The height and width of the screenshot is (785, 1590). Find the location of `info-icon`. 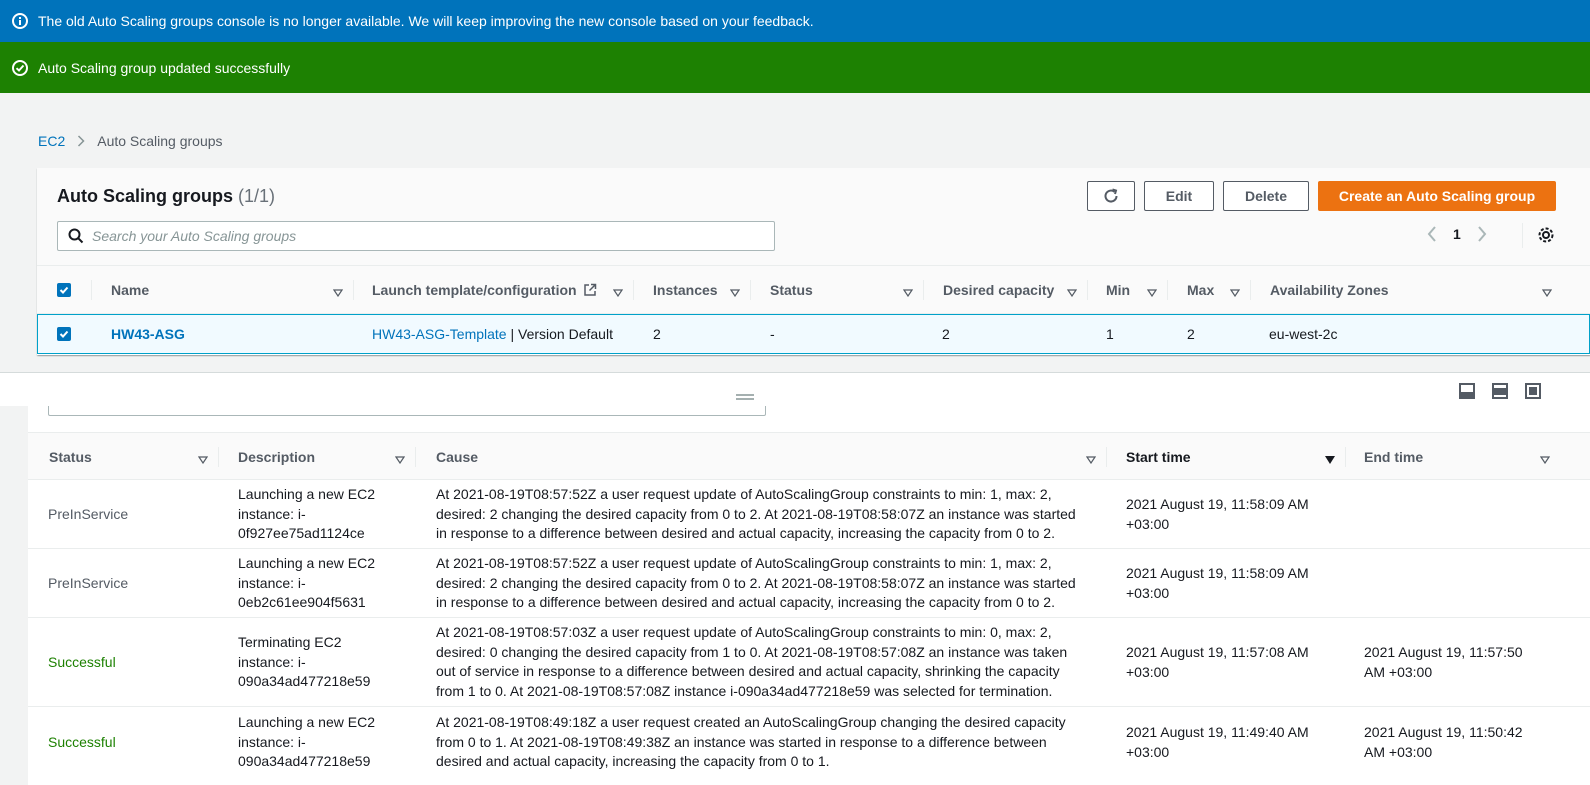

info-icon is located at coordinates (20, 21).